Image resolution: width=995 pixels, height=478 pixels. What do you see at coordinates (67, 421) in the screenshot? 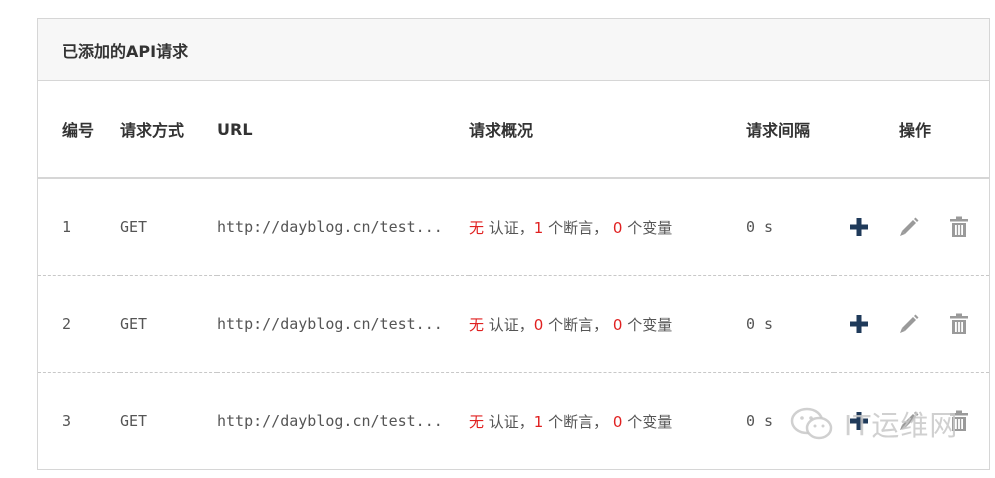
I see `row-id: 3` at bounding box center [67, 421].